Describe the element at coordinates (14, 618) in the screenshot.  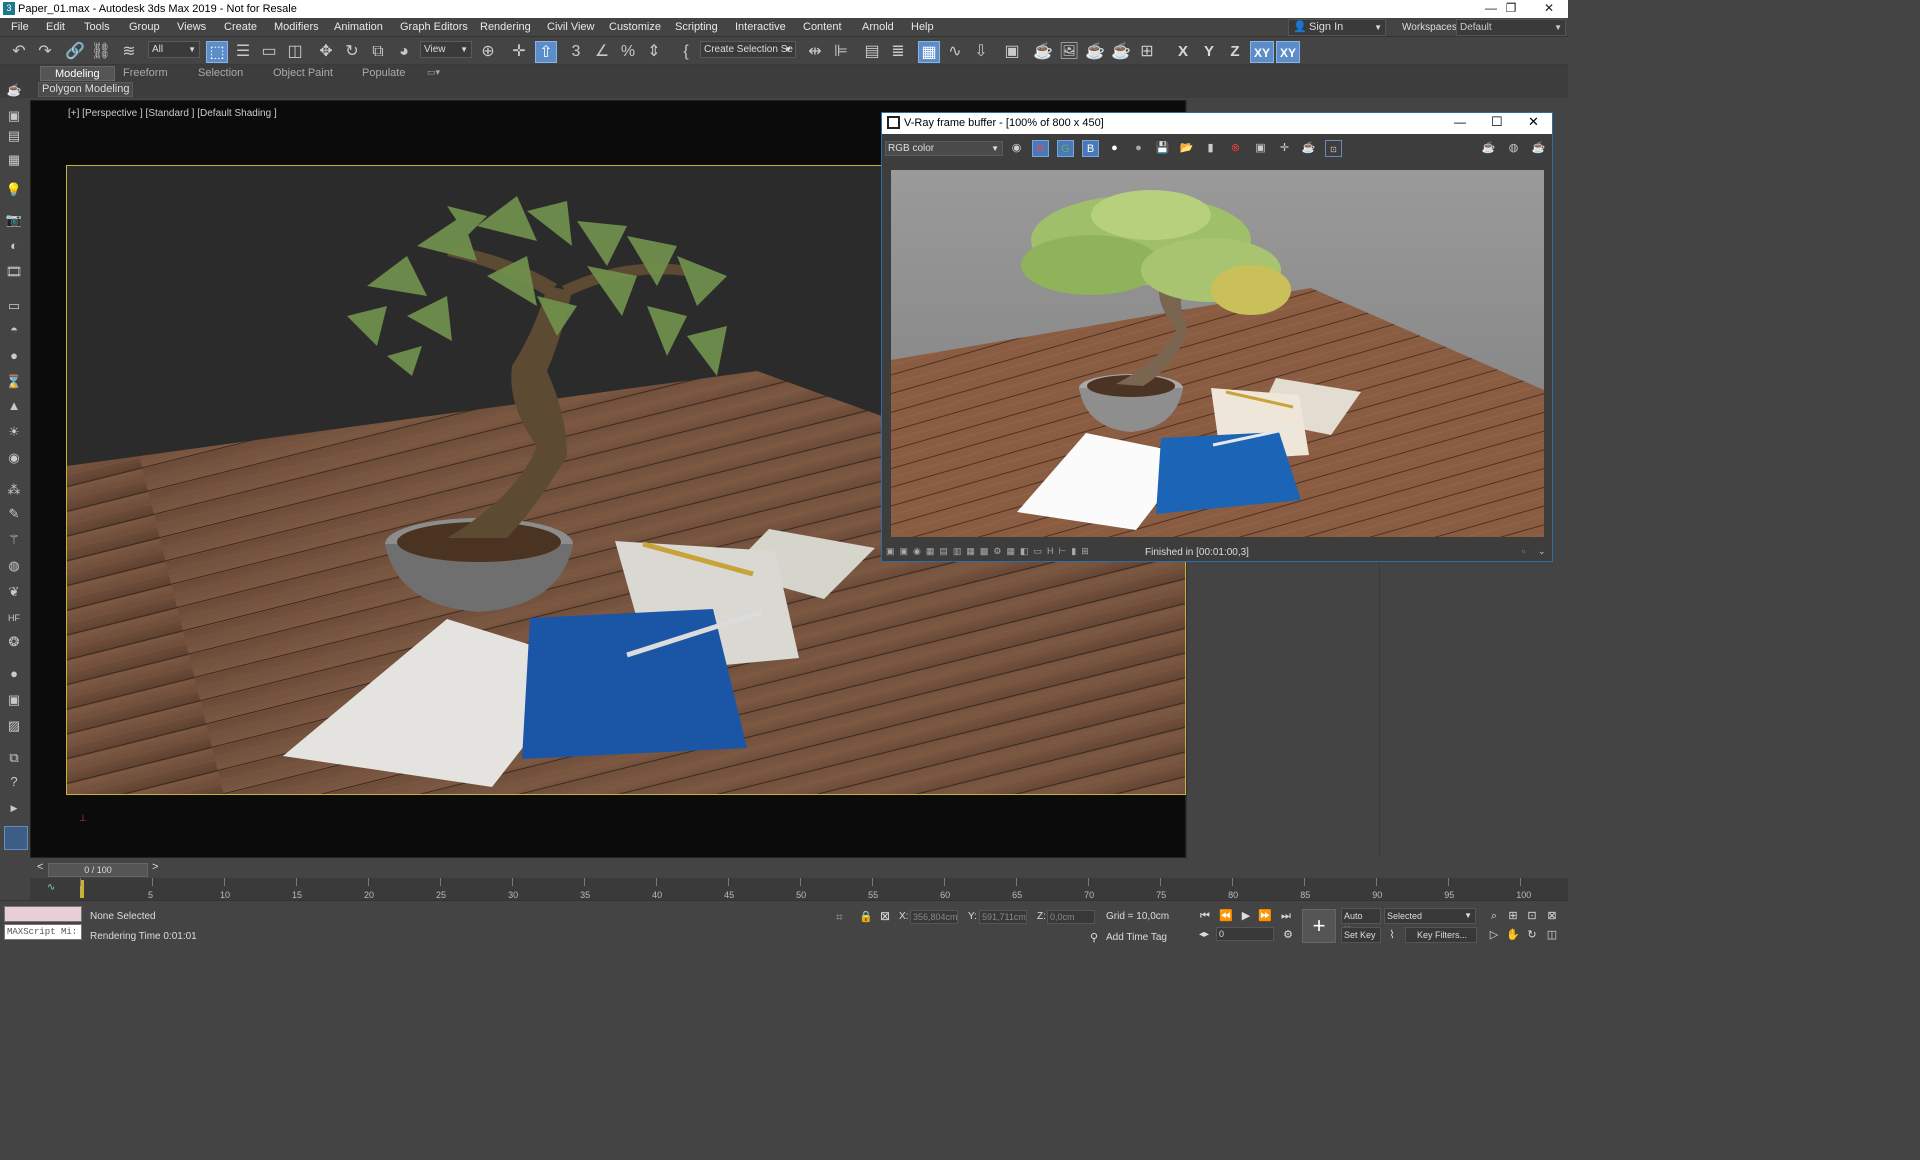
I see `hf-icon: HF` at that location.